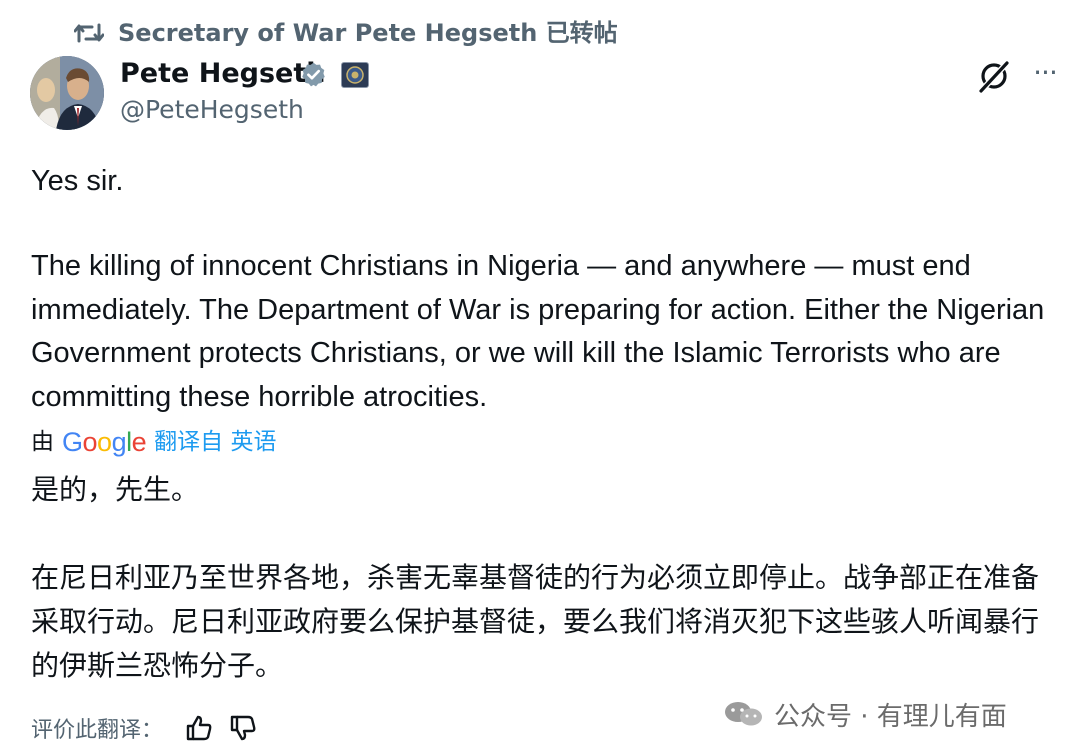 The height and width of the screenshot is (756, 1080). I want to click on translated-paragraph: 是的，先生。, so click(115, 489).